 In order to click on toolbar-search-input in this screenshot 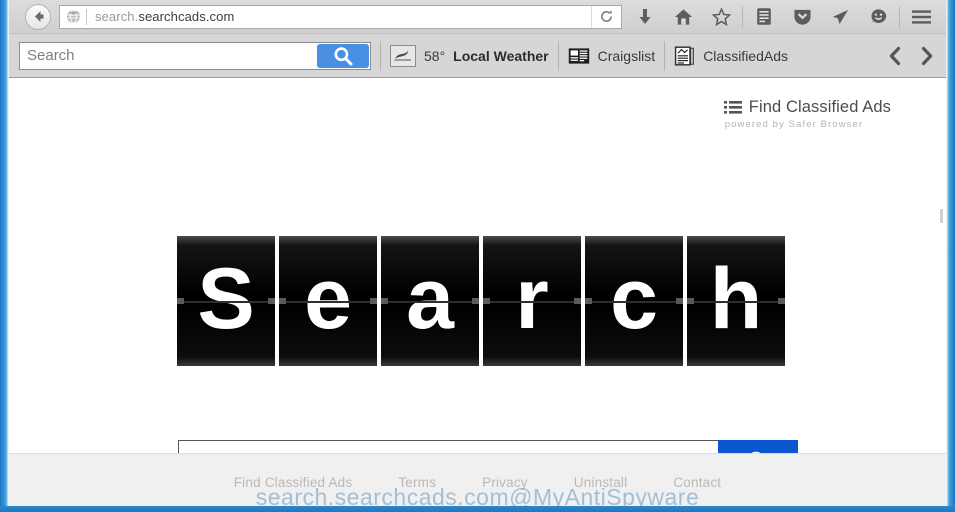, I will do `click(168, 55)`.